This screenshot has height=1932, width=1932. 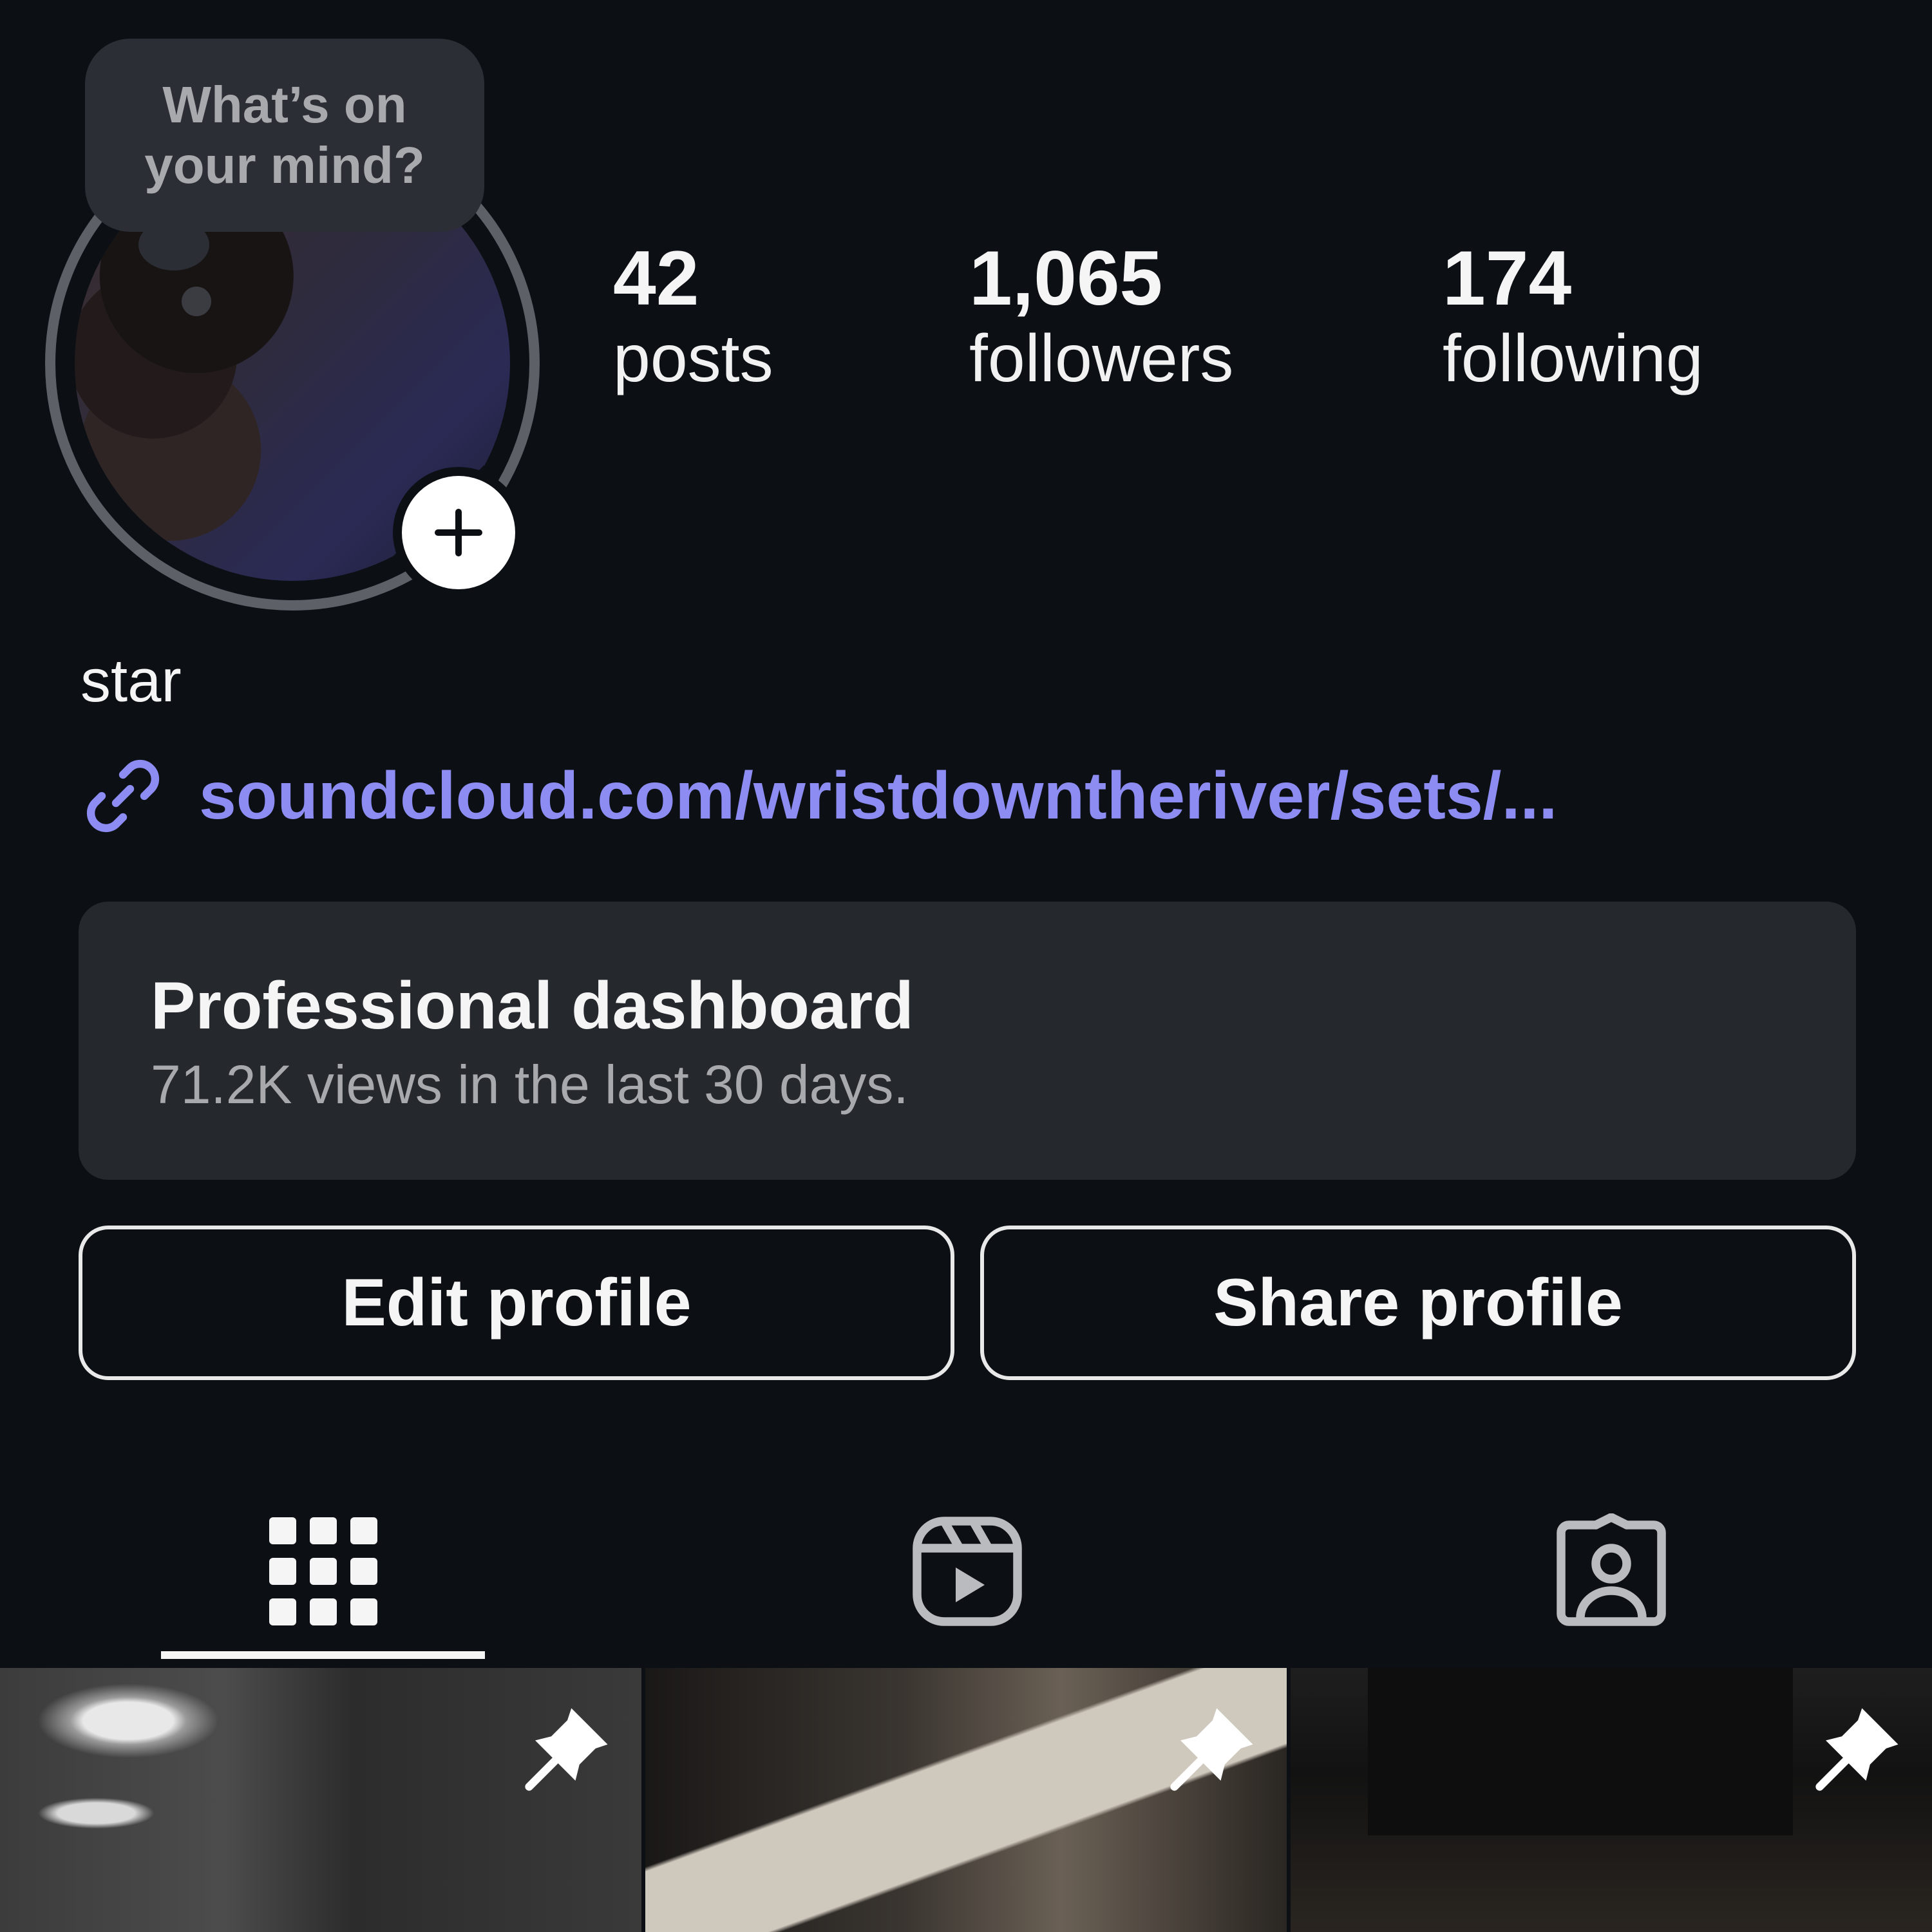 I want to click on note-prompt-line: your mind?, so click(x=285, y=166).